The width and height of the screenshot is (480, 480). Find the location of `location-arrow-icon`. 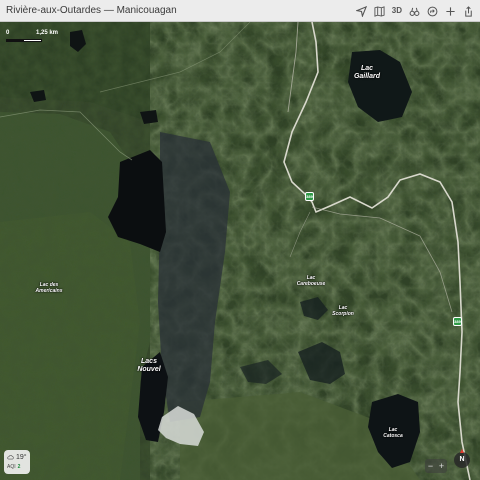

location-arrow-icon is located at coordinates (362, 11).